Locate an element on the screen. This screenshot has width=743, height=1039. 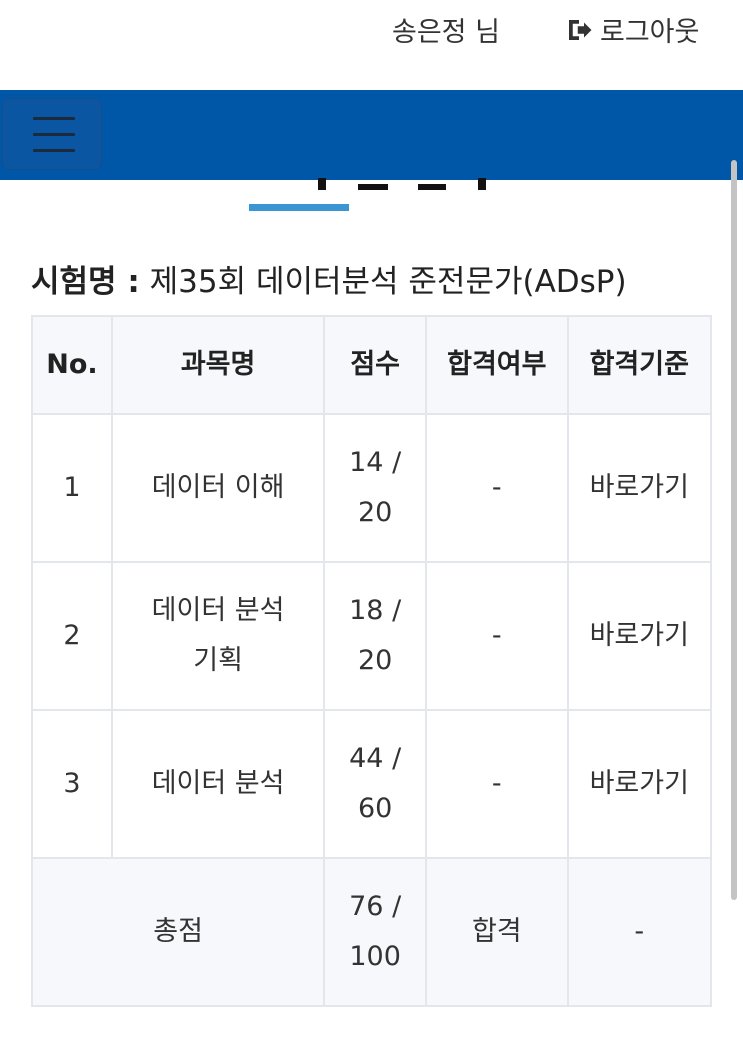
row-score: 18 / 20 is located at coordinates (375, 636).